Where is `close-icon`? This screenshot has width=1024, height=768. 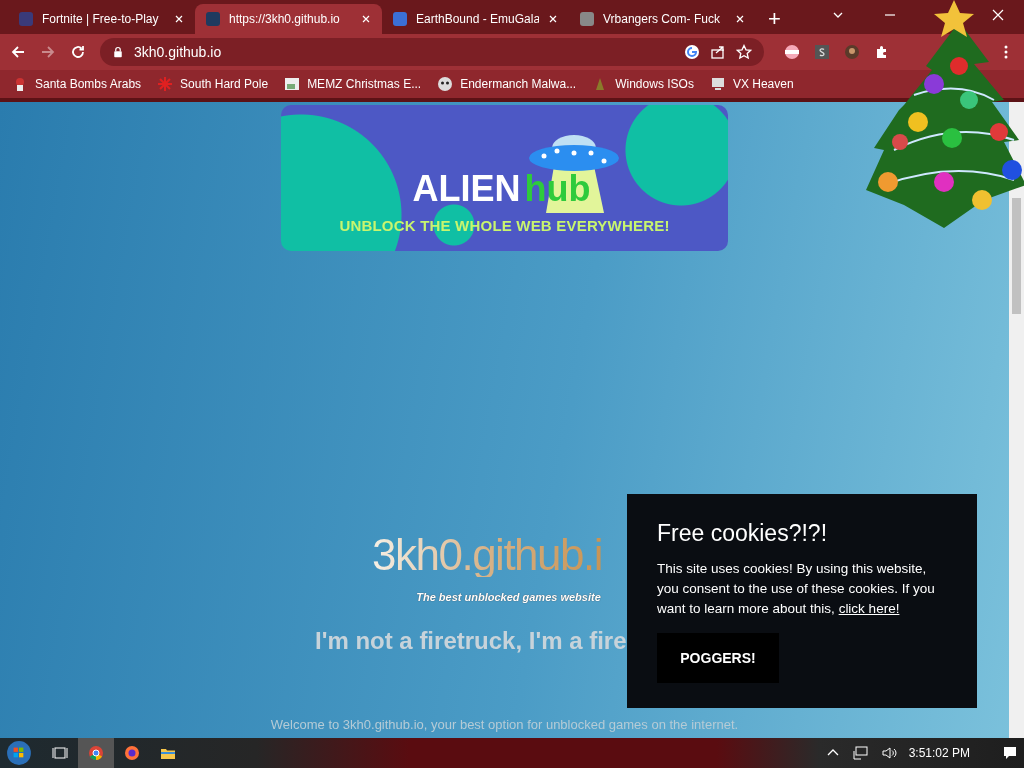
close-icon is located at coordinates (998, 15).